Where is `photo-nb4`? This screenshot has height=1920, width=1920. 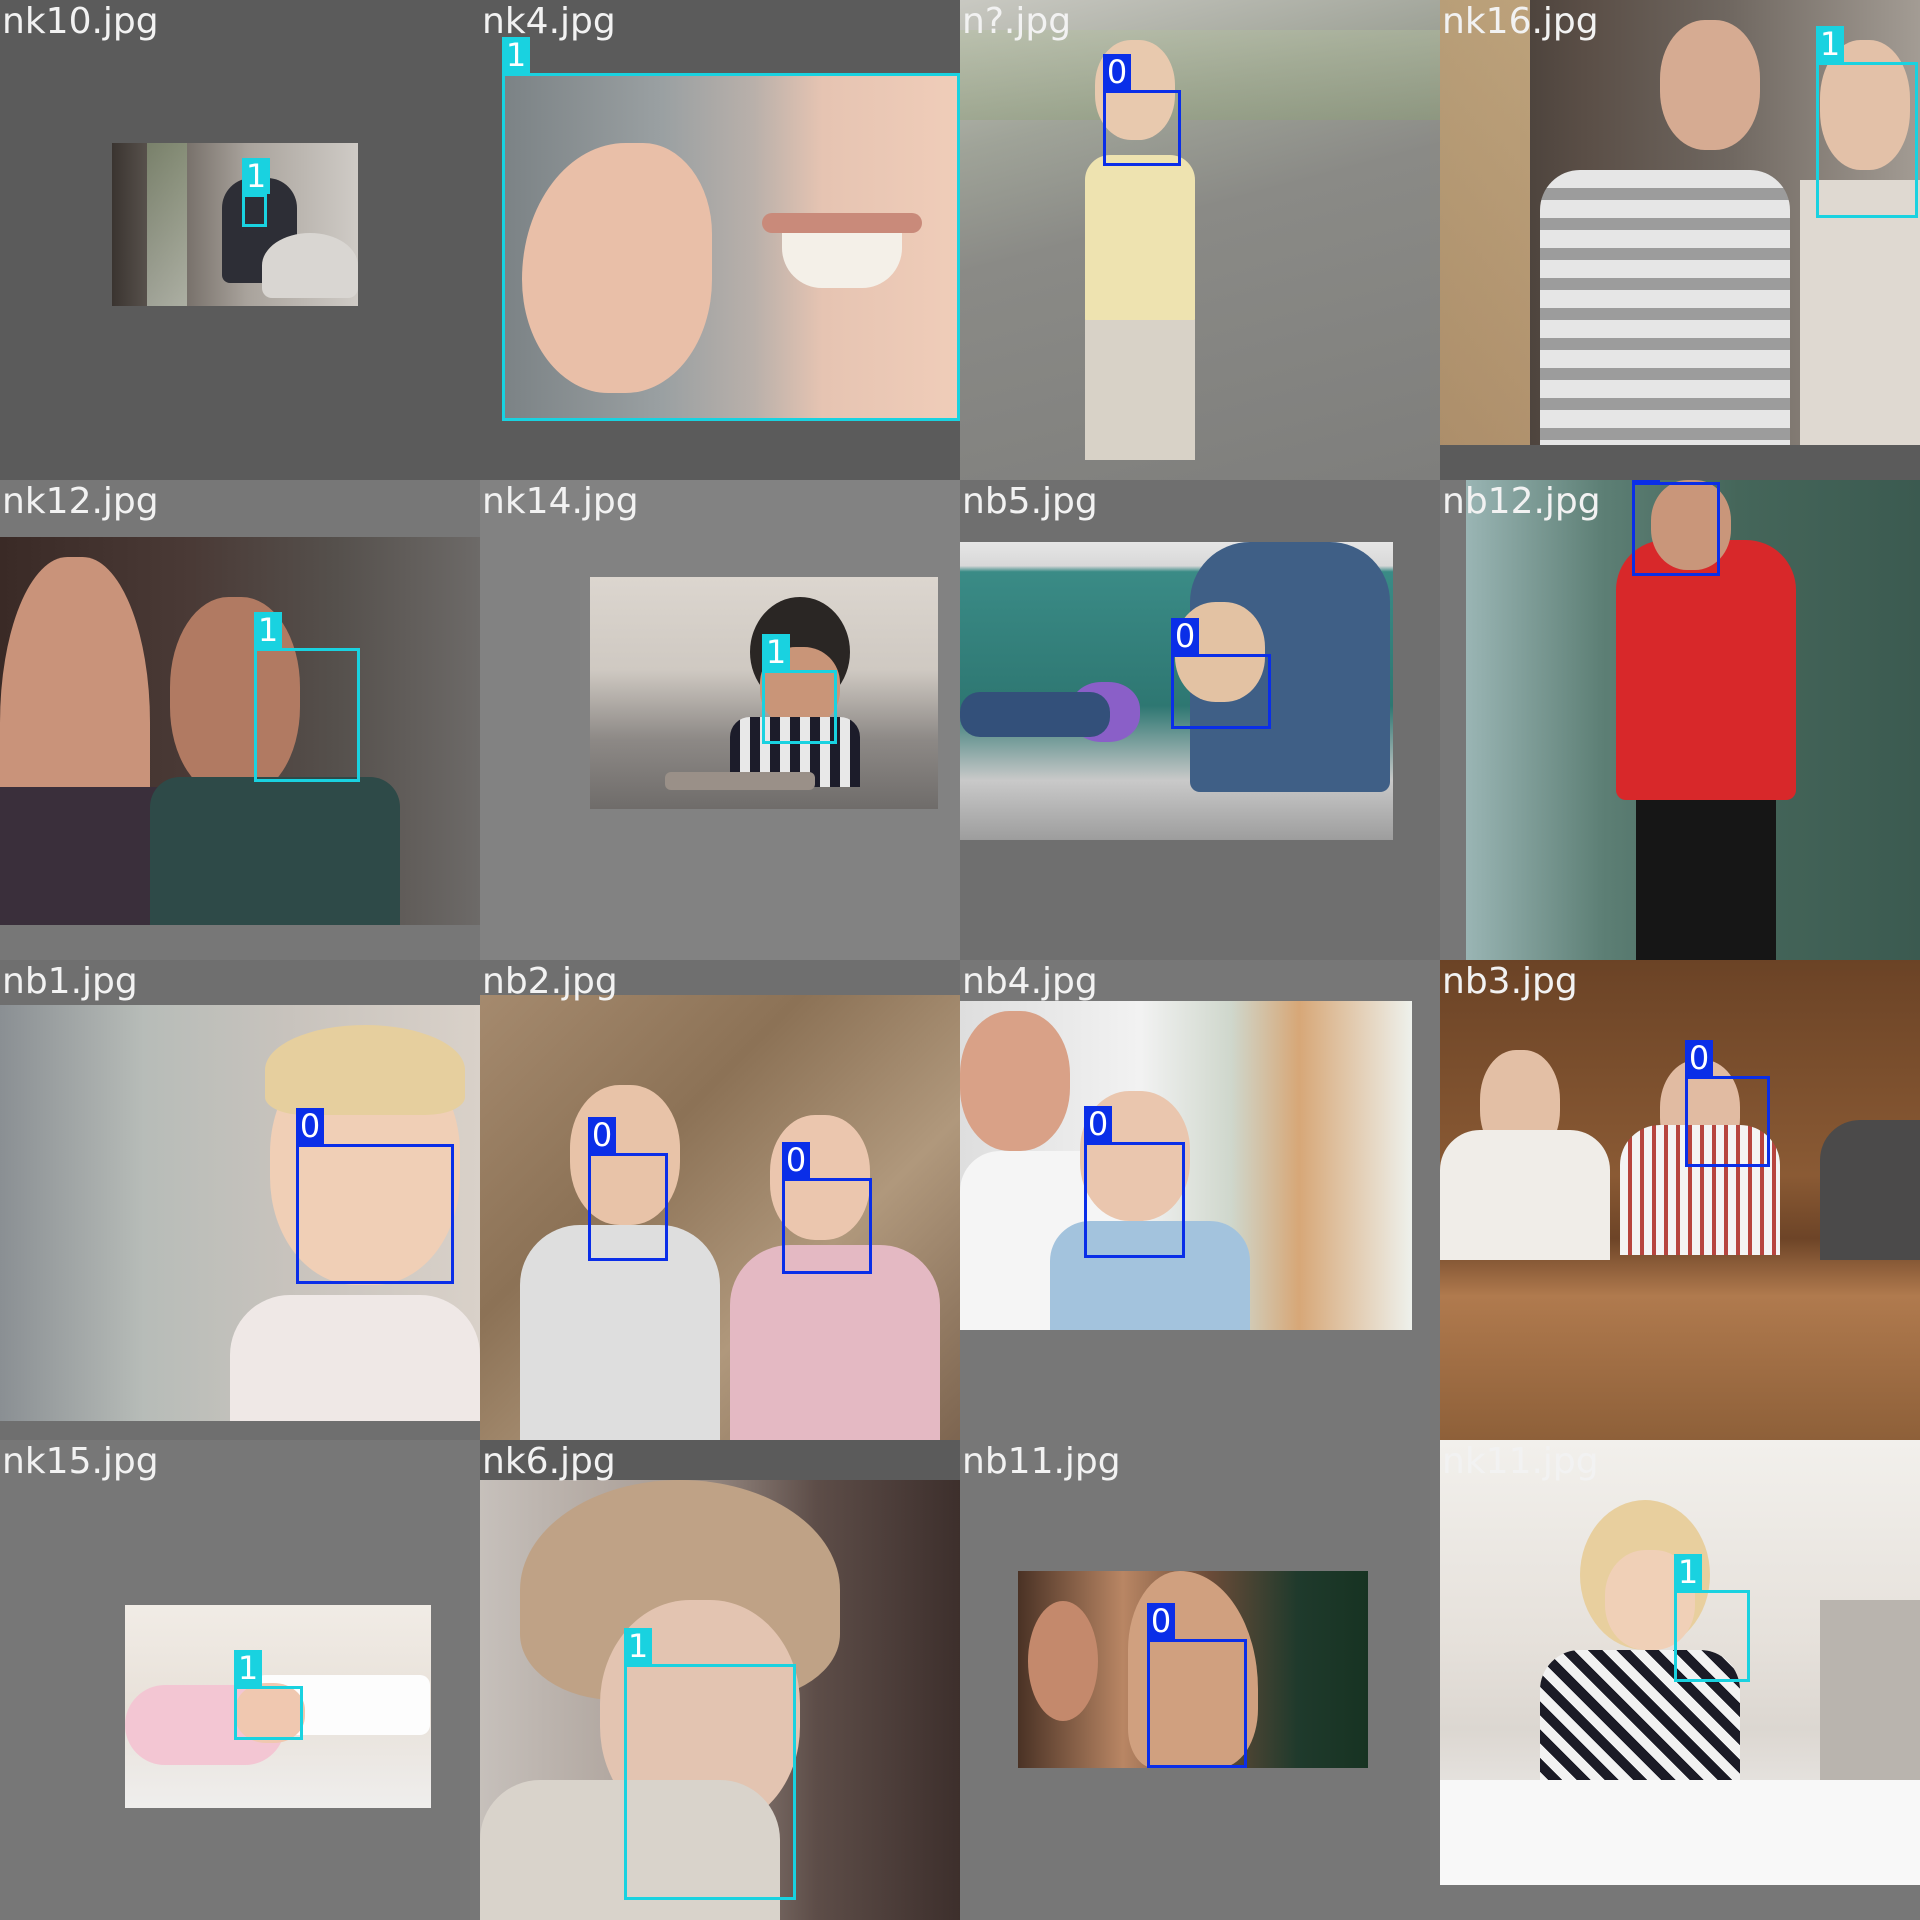 photo-nb4 is located at coordinates (1186, 1165).